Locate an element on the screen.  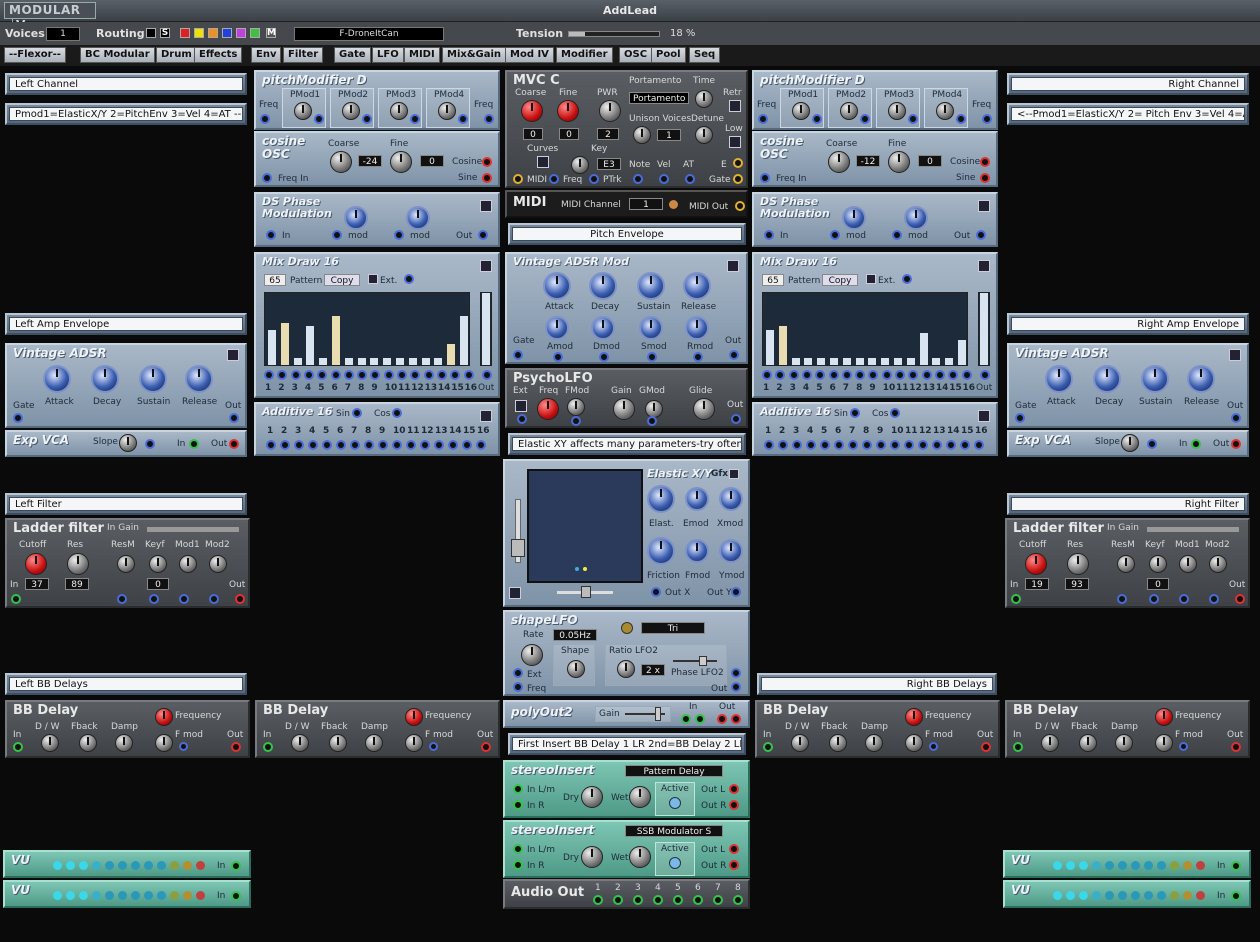
resm-knob is located at coordinates (126, 564).